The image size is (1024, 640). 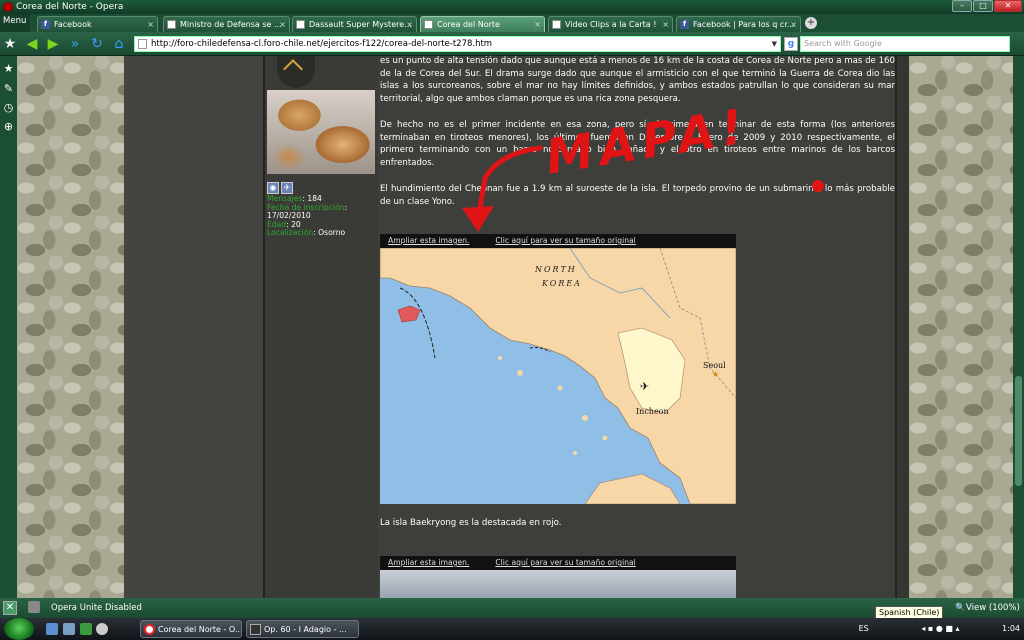 I want to click on google-icon: g, so click(x=791, y=44).